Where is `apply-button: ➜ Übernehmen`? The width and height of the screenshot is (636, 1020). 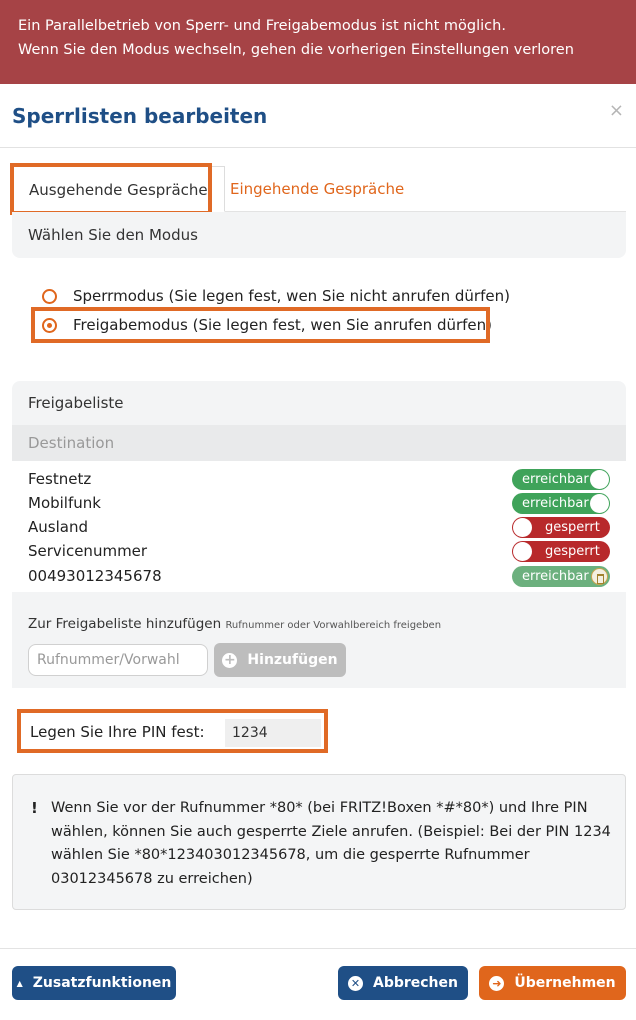 apply-button: ➜ Übernehmen is located at coordinates (552, 983).